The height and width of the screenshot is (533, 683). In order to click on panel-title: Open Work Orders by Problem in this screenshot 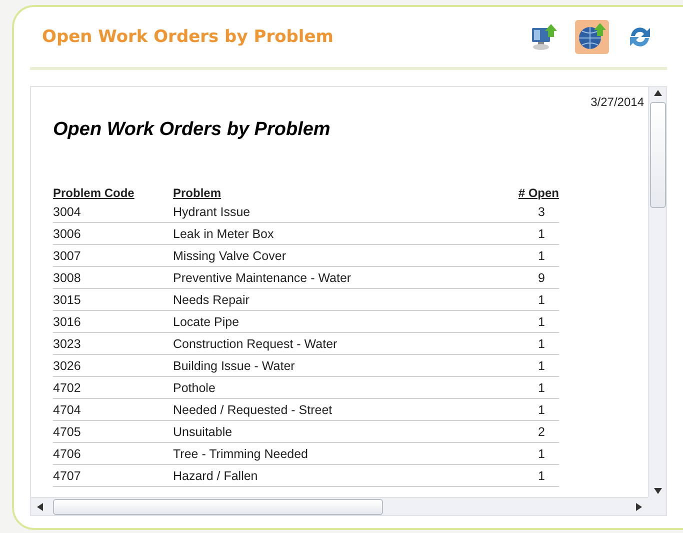, I will do `click(188, 37)`.